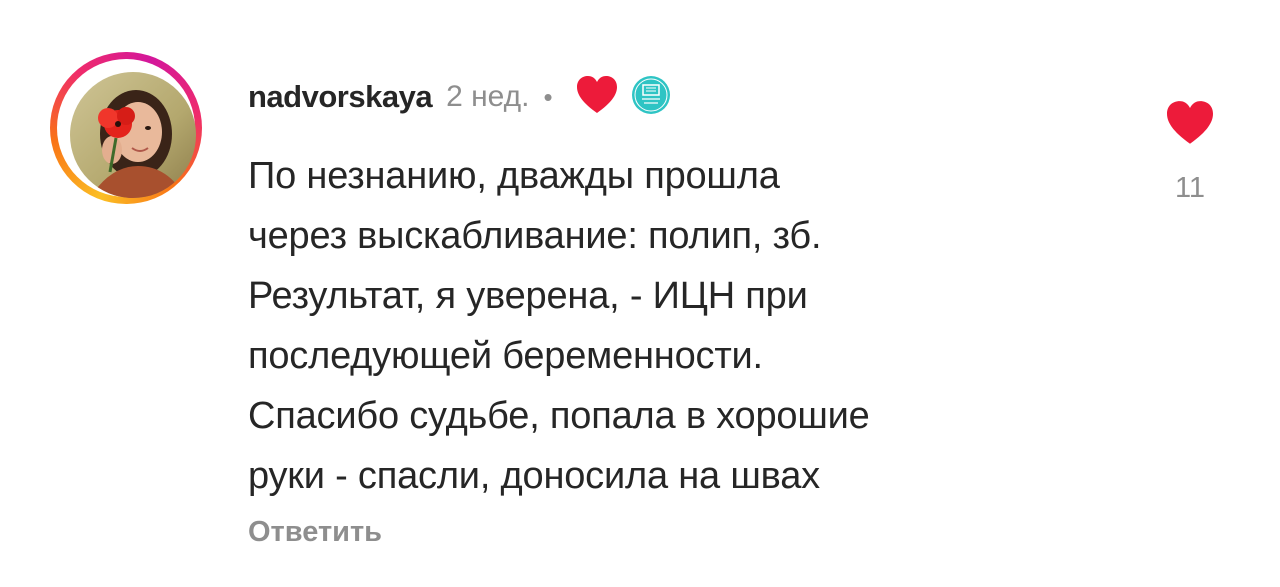 This screenshot has height=587, width=1280. What do you see at coordinates (1190, 188) in the screenshot?
I see `like-count: 11` at bounding box center [1190, 188].